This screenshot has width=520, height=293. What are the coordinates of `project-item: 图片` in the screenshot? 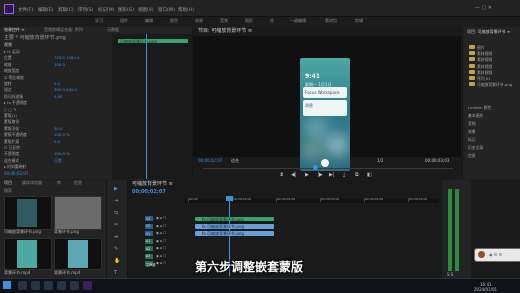 It's located at (481, 48).